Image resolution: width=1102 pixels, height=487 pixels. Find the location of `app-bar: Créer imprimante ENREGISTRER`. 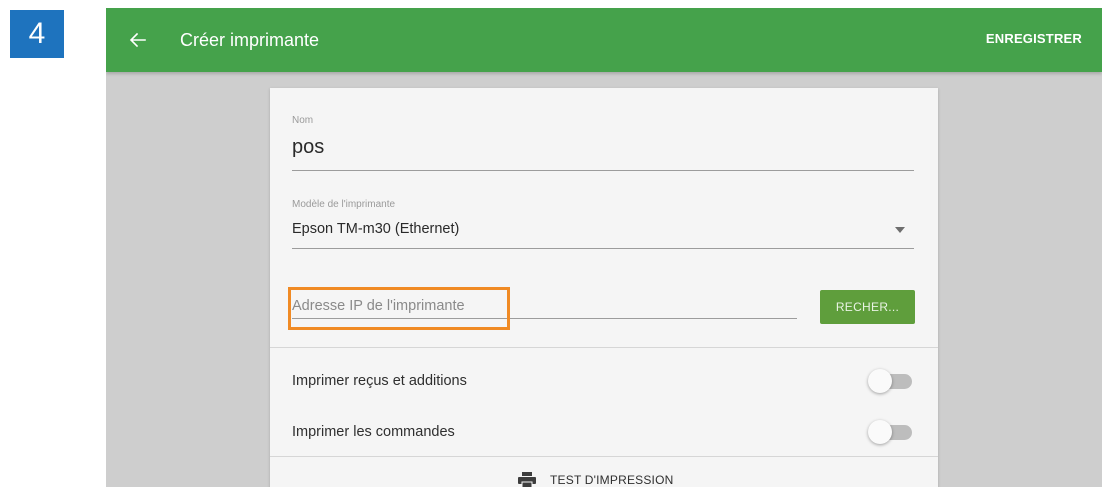

app-bar: Créer imprimante ENREGISTRER is located at coordinates (604, 40).